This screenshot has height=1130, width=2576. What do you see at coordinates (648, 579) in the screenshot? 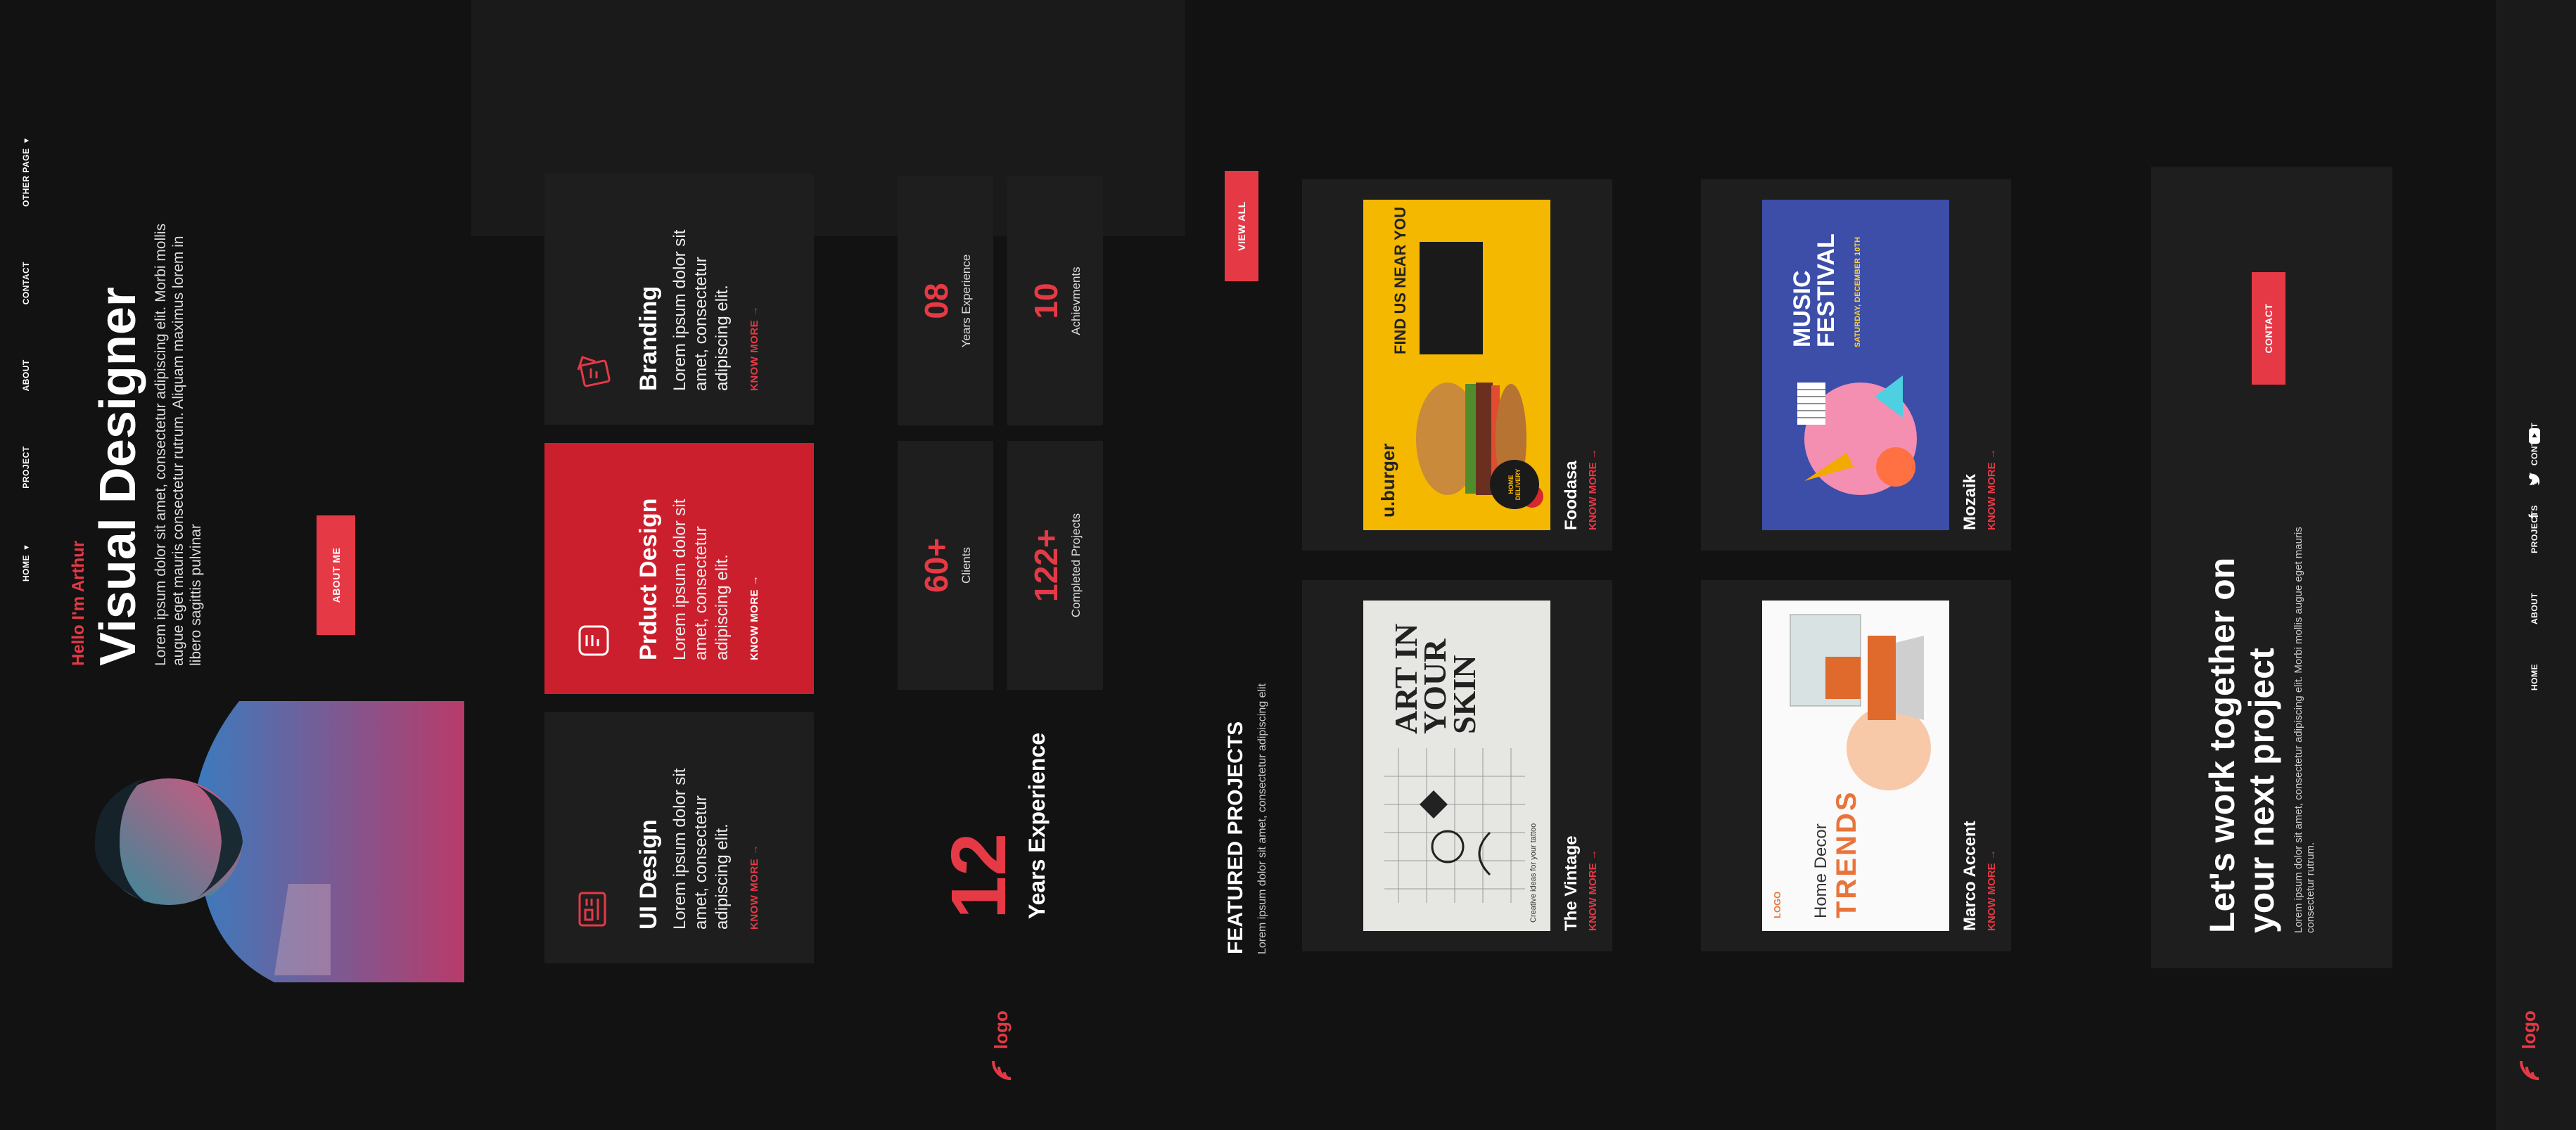
I see `service-title: Prduct Design` at bounding box center [648, 579].